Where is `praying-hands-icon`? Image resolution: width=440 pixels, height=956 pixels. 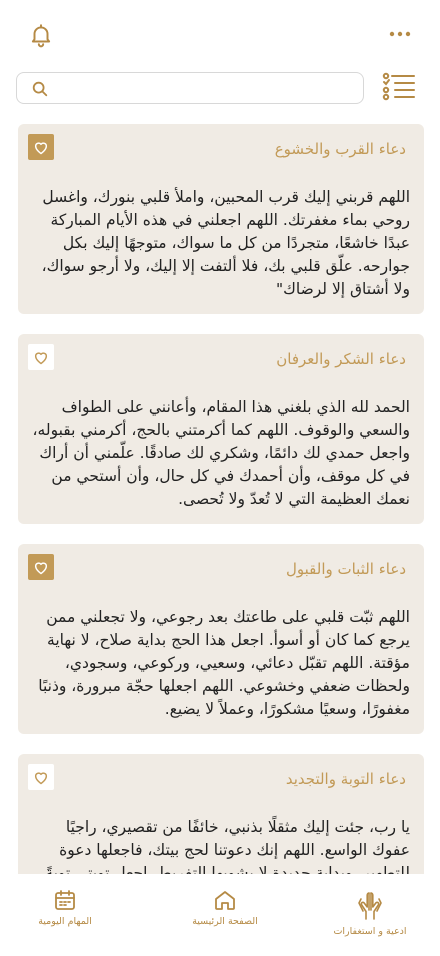
praying-hands-icon is located at coordinates (370, 906).